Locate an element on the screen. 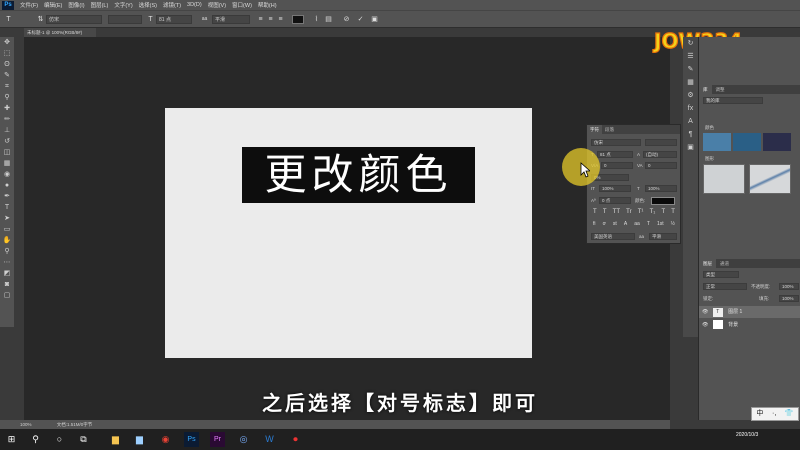  photoshop-taskbar-icon: Ps is located at coordinates (191, 439).